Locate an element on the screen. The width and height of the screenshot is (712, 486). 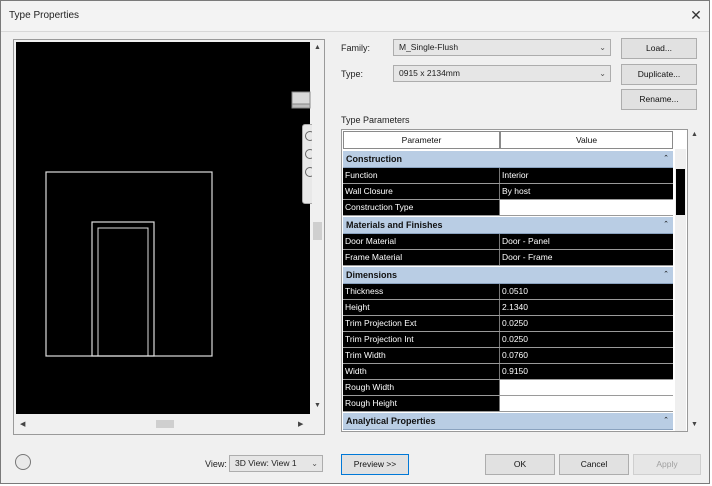
param-value: 0.0510 is located at coordinates (586, 291).